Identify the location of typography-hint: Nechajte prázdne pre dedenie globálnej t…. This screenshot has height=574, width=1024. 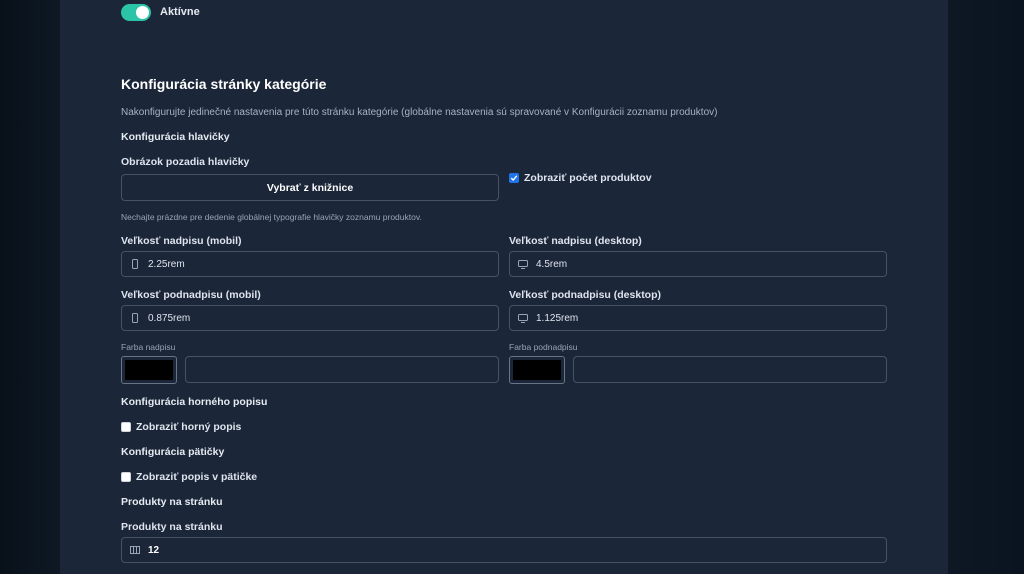
(271, 217).